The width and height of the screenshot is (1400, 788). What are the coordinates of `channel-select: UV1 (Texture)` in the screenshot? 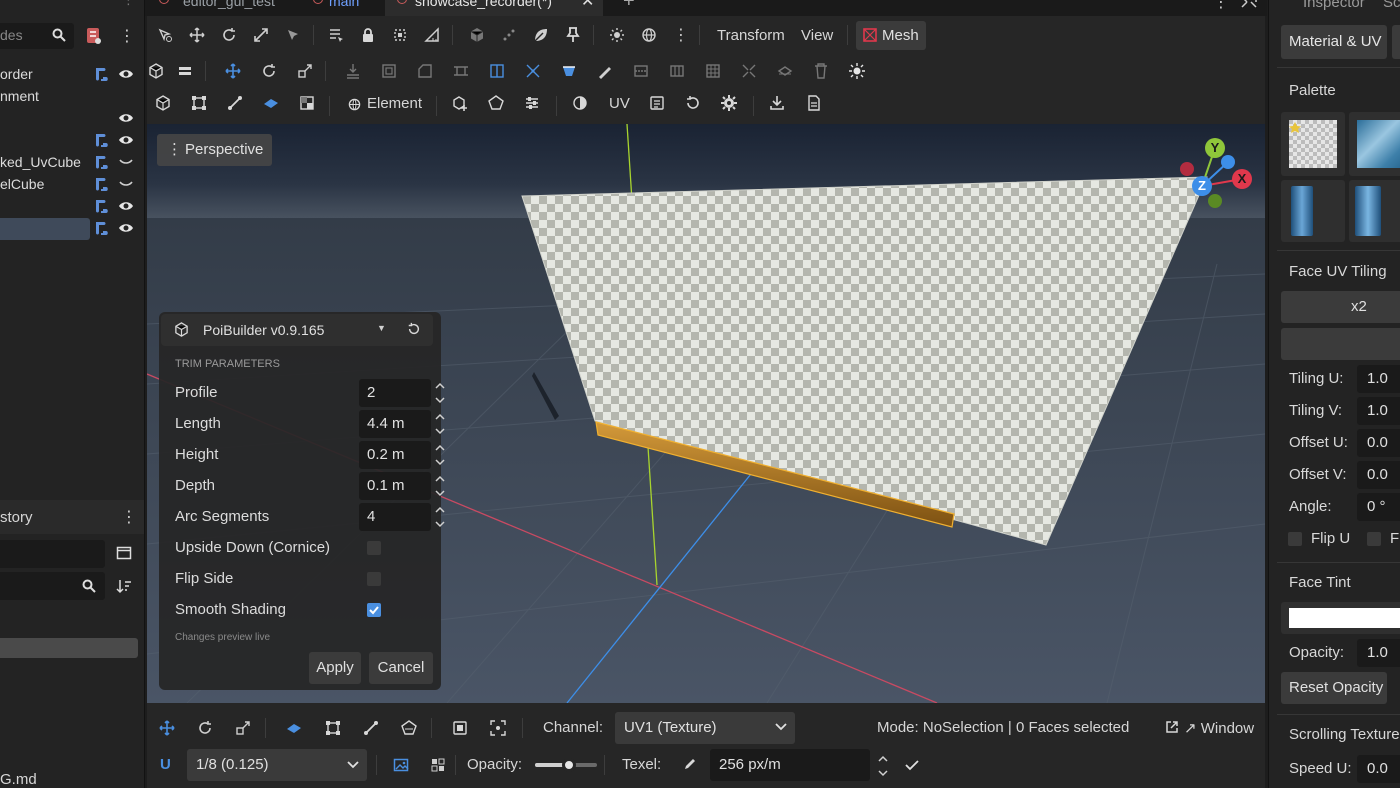 It's located at (705, 728).